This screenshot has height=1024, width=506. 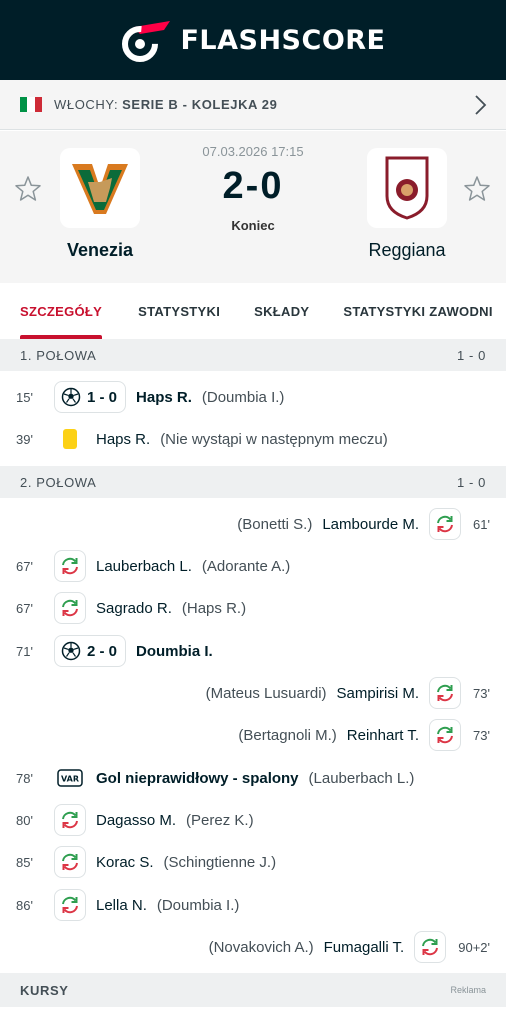 I want to click on tab-details: SZCZEGÓŁY, so click(x=61, y=311).